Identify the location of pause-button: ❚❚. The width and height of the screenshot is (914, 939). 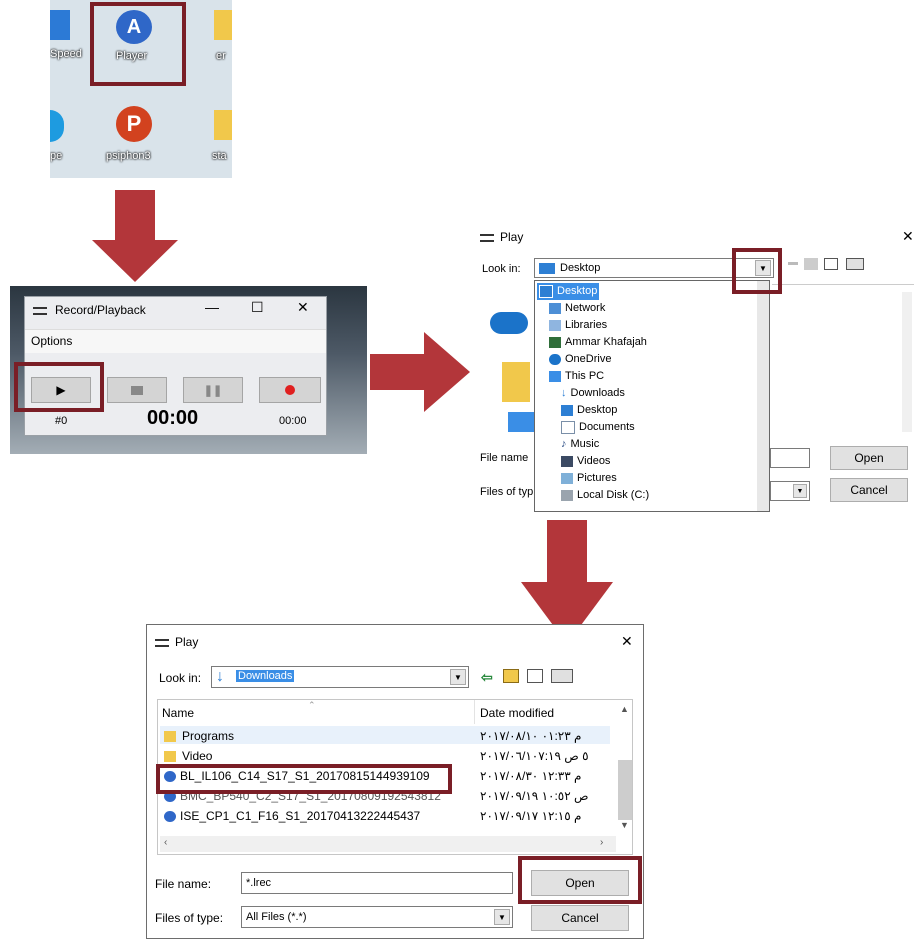
(213, 390).